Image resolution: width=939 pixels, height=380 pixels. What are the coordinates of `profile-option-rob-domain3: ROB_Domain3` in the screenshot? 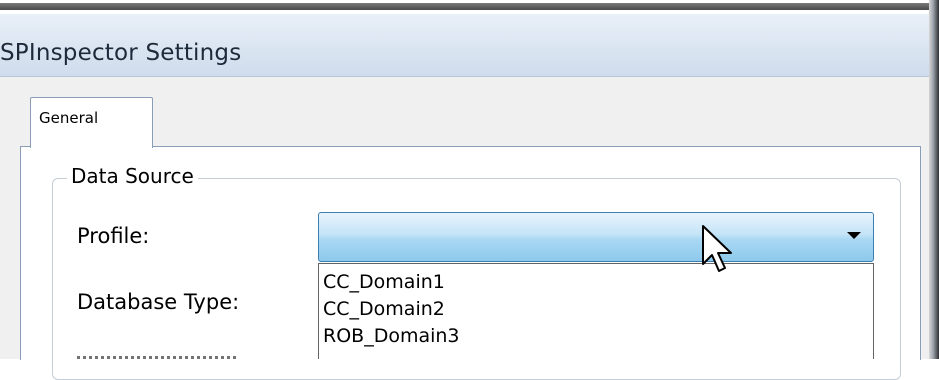 It's located at (391, 336).